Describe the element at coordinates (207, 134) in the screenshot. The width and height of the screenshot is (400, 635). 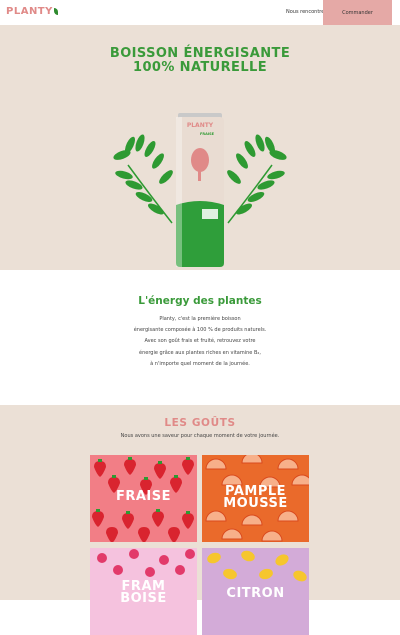
I see `can-flavor-text: FRAISE` at that location.